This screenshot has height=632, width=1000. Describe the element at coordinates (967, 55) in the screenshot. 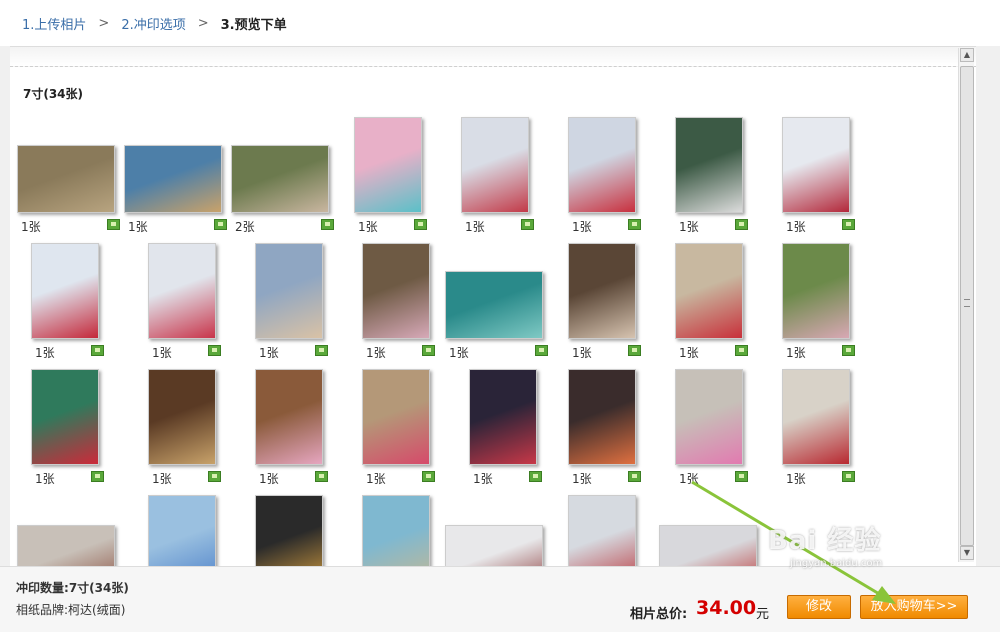

I see `scroll-up-button: ▲` at that location.